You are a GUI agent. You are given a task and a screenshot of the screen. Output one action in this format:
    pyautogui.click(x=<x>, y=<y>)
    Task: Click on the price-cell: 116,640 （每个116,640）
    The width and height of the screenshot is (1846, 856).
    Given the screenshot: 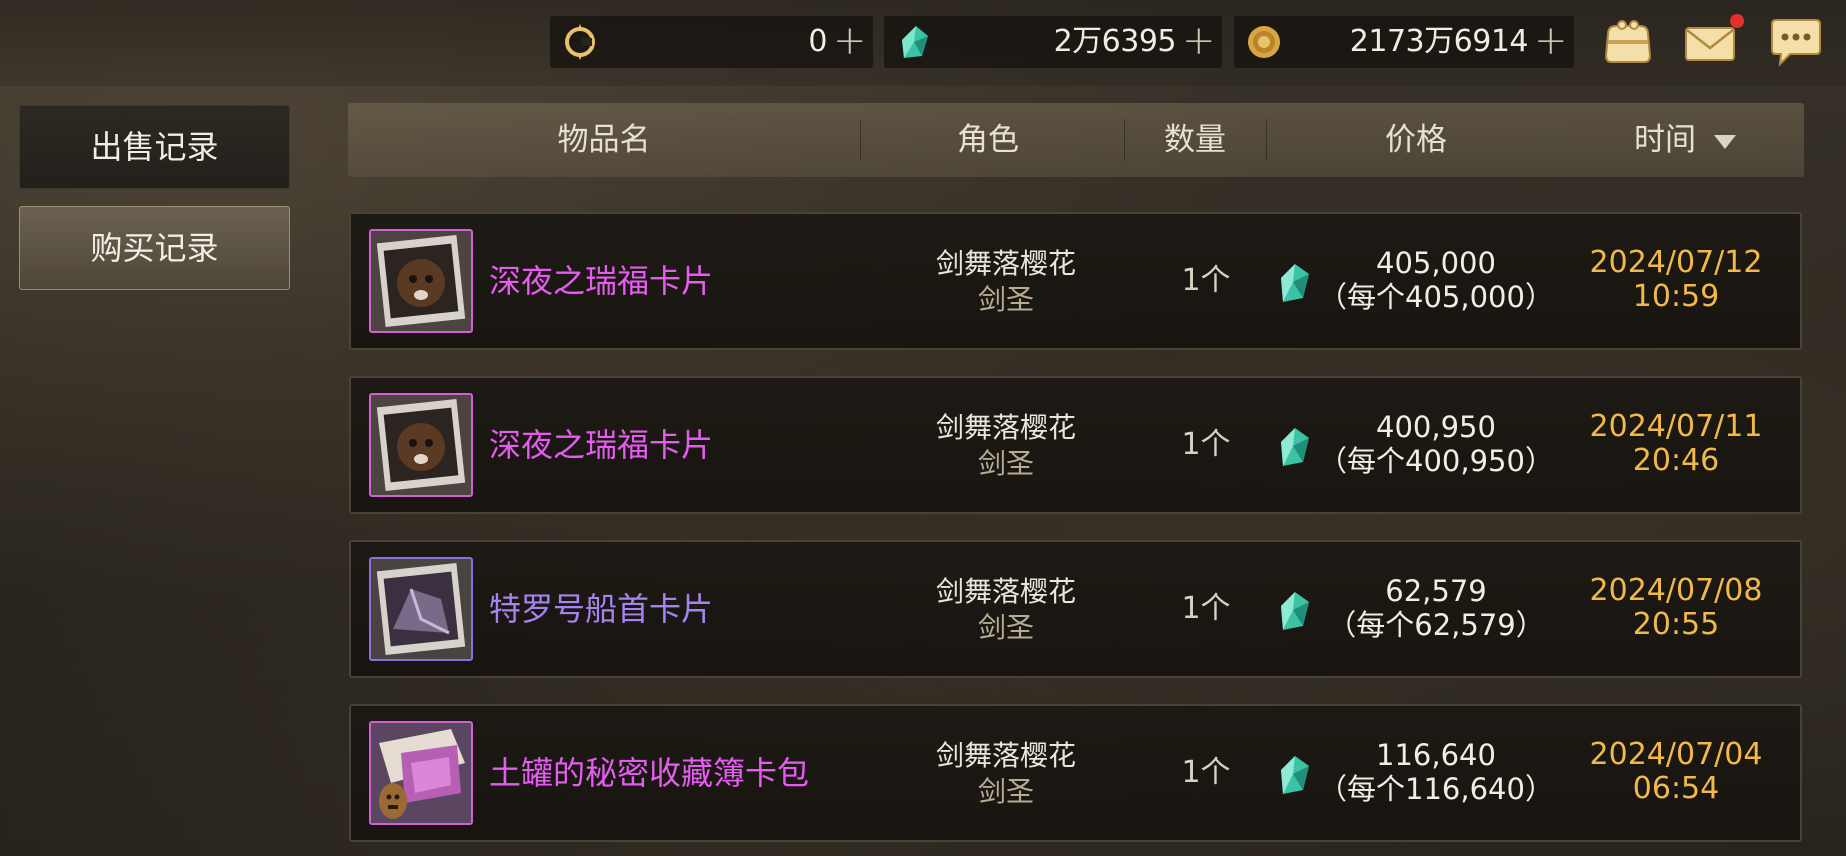 What is the action you would take?
    pyautogui.click(x=1436, y=772)
    